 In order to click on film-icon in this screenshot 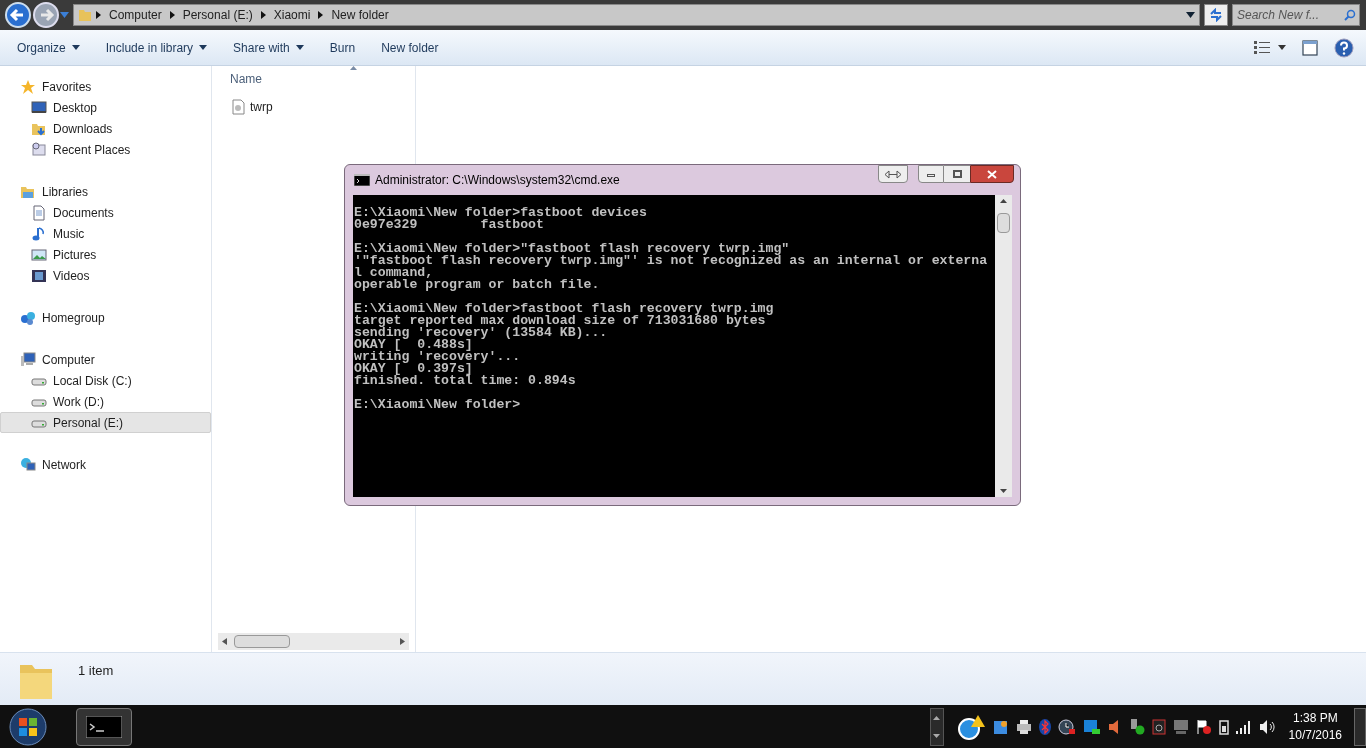, I will do `click(39, 275)`.